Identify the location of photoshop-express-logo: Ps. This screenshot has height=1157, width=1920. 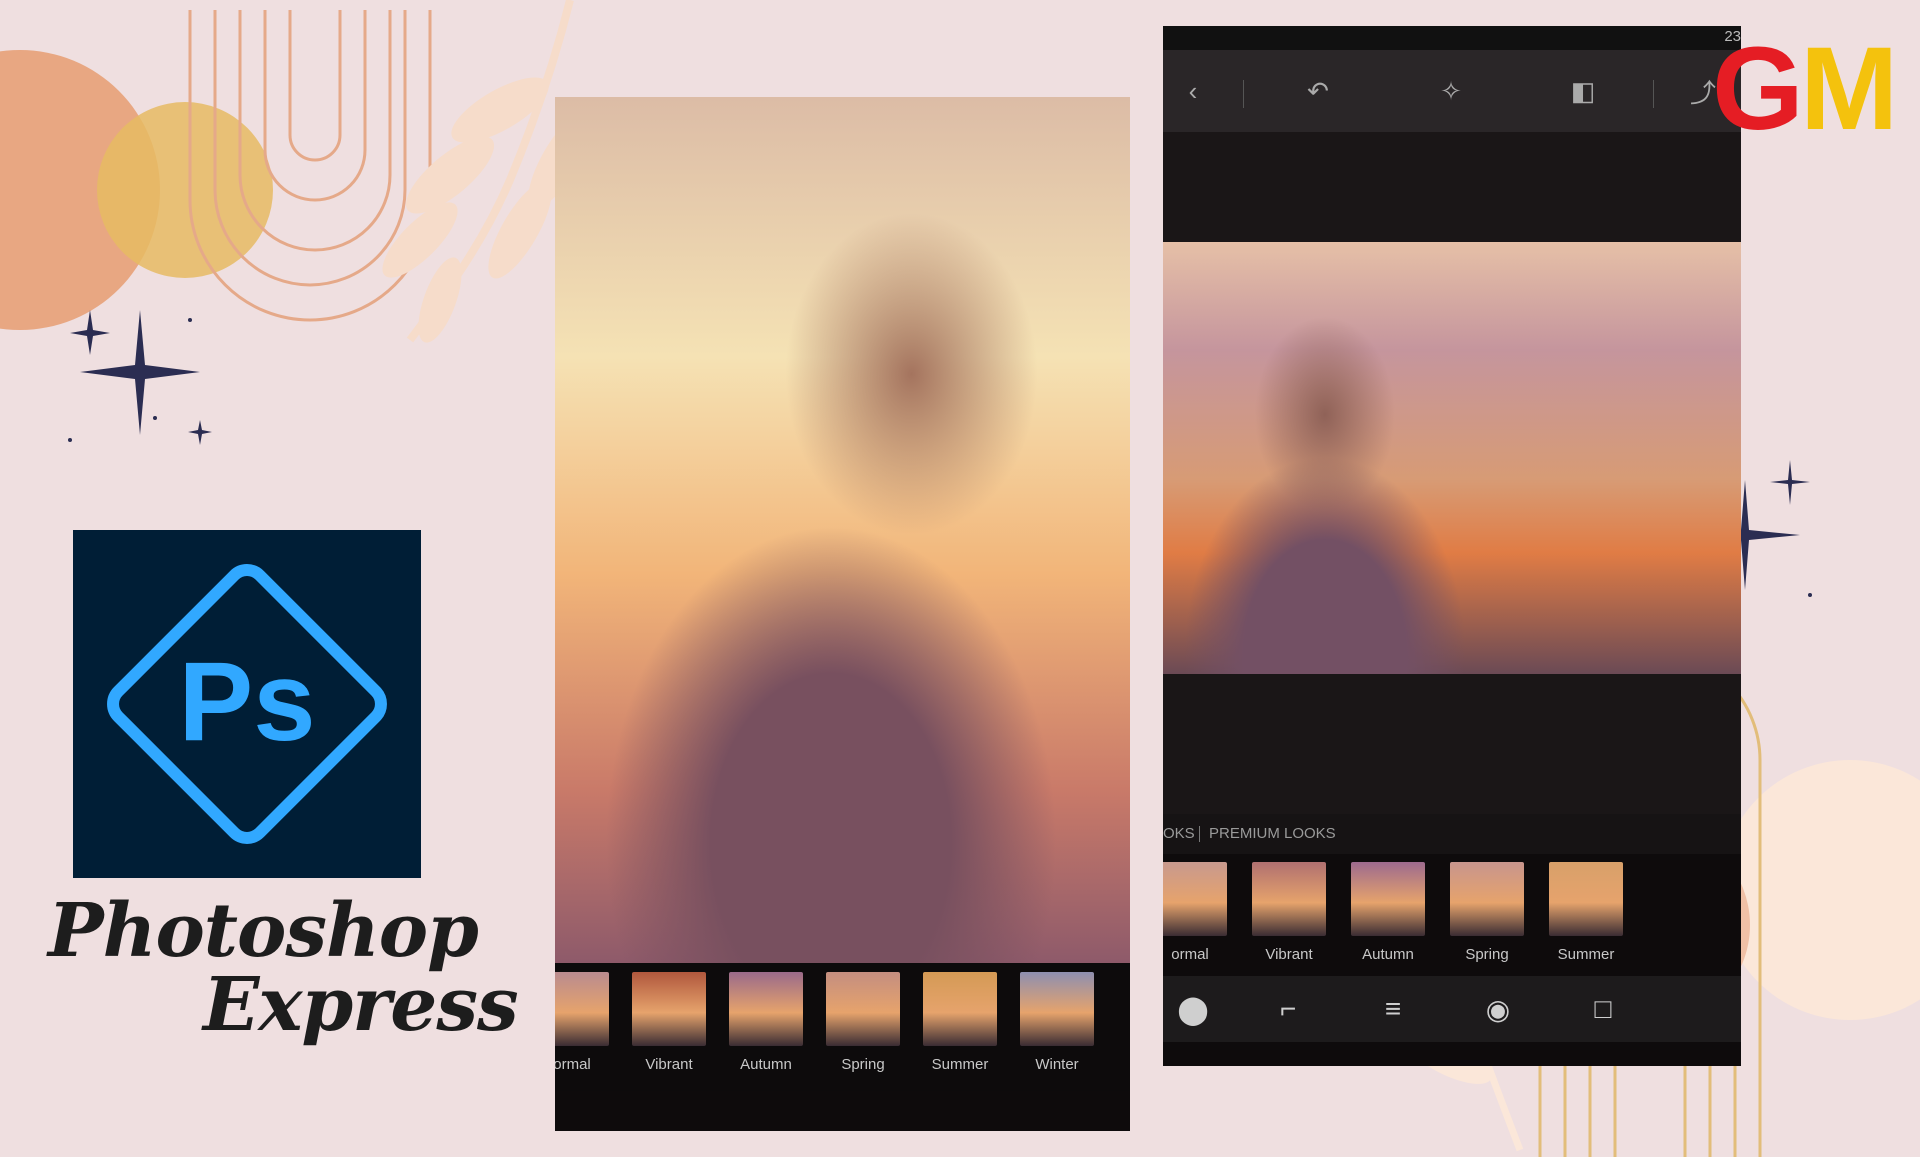
(247, 704).